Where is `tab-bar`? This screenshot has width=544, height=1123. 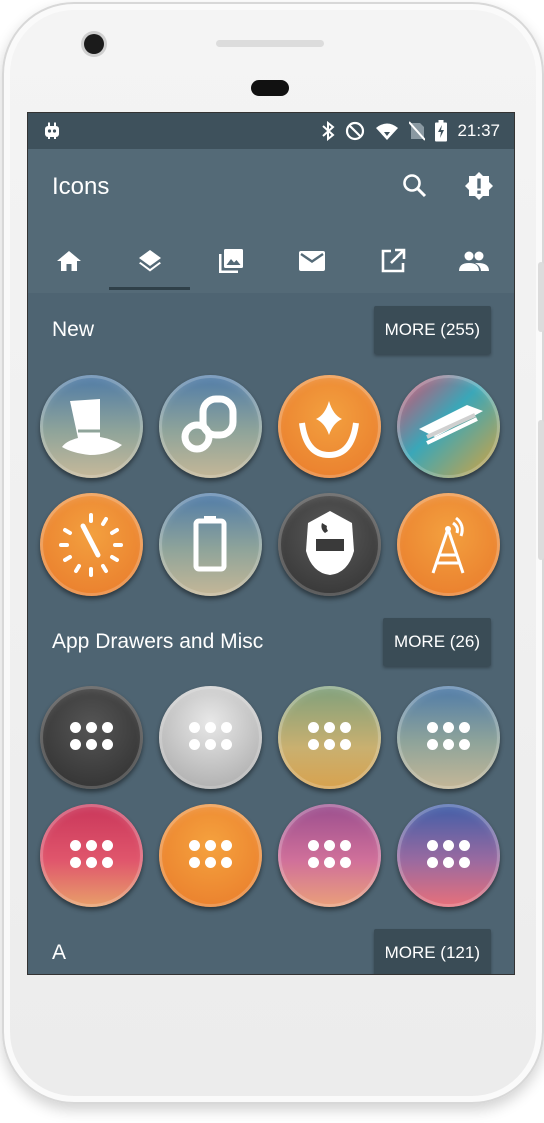 tab-bar is located at coordinates (271, 263).